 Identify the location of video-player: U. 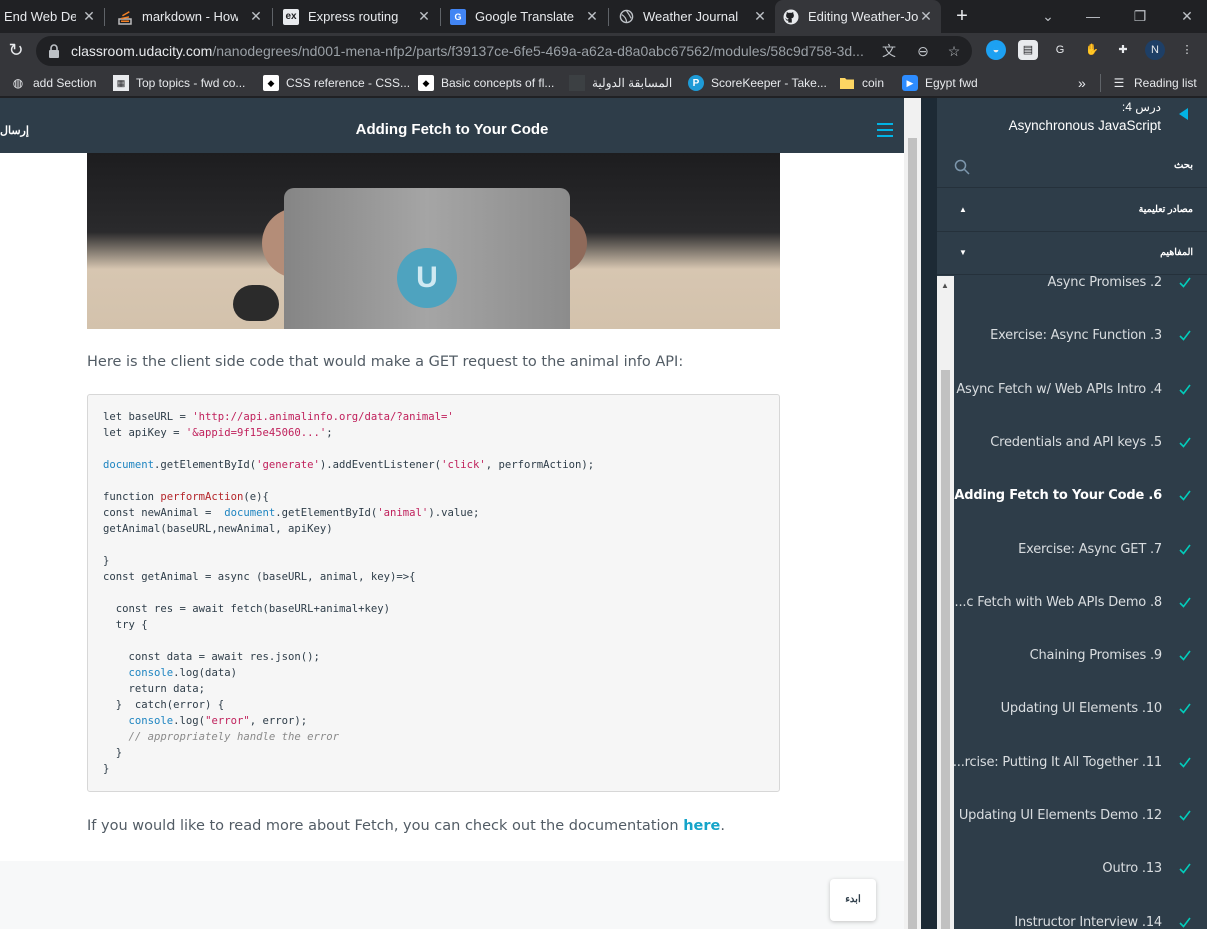
(433, 241).